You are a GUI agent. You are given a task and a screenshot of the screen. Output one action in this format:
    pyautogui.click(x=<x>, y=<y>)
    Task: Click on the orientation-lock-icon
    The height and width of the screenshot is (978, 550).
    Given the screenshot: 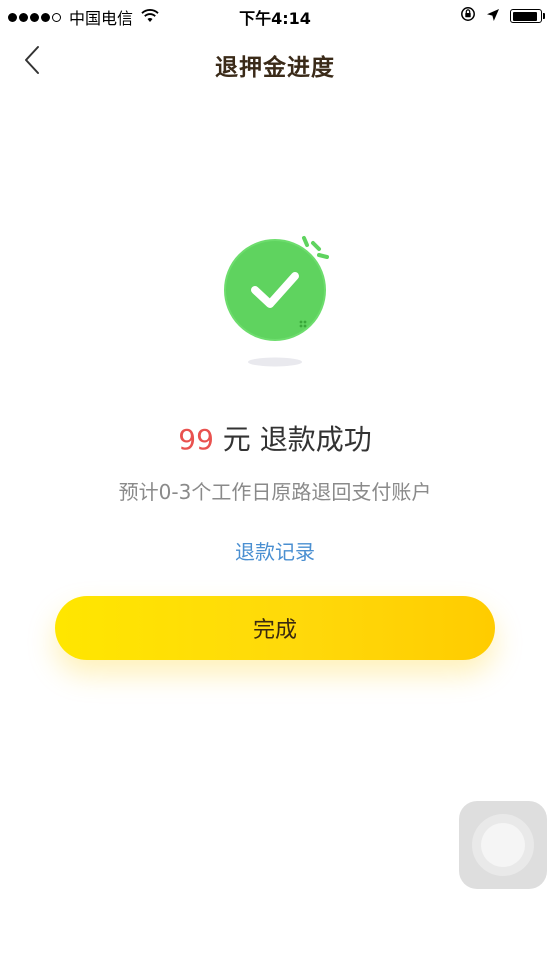 What is the action you would take?
    pyautogui.click(x=468, y=16)
    